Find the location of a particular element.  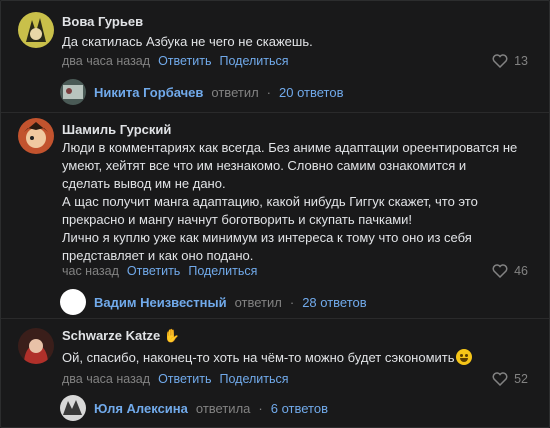

like-count: 13 is located at coordinates (521, 61).